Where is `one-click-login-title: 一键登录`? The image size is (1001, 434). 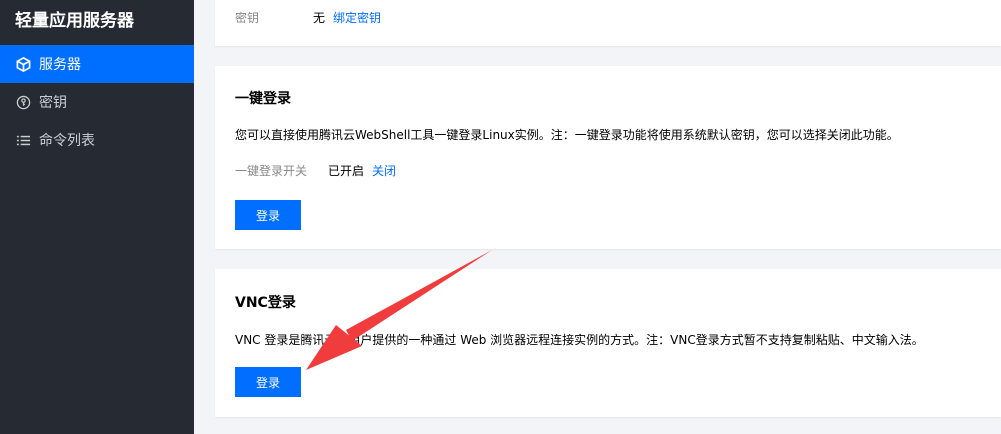
one-click-login-title: 一键登录 is located at coordinates (263, 99).